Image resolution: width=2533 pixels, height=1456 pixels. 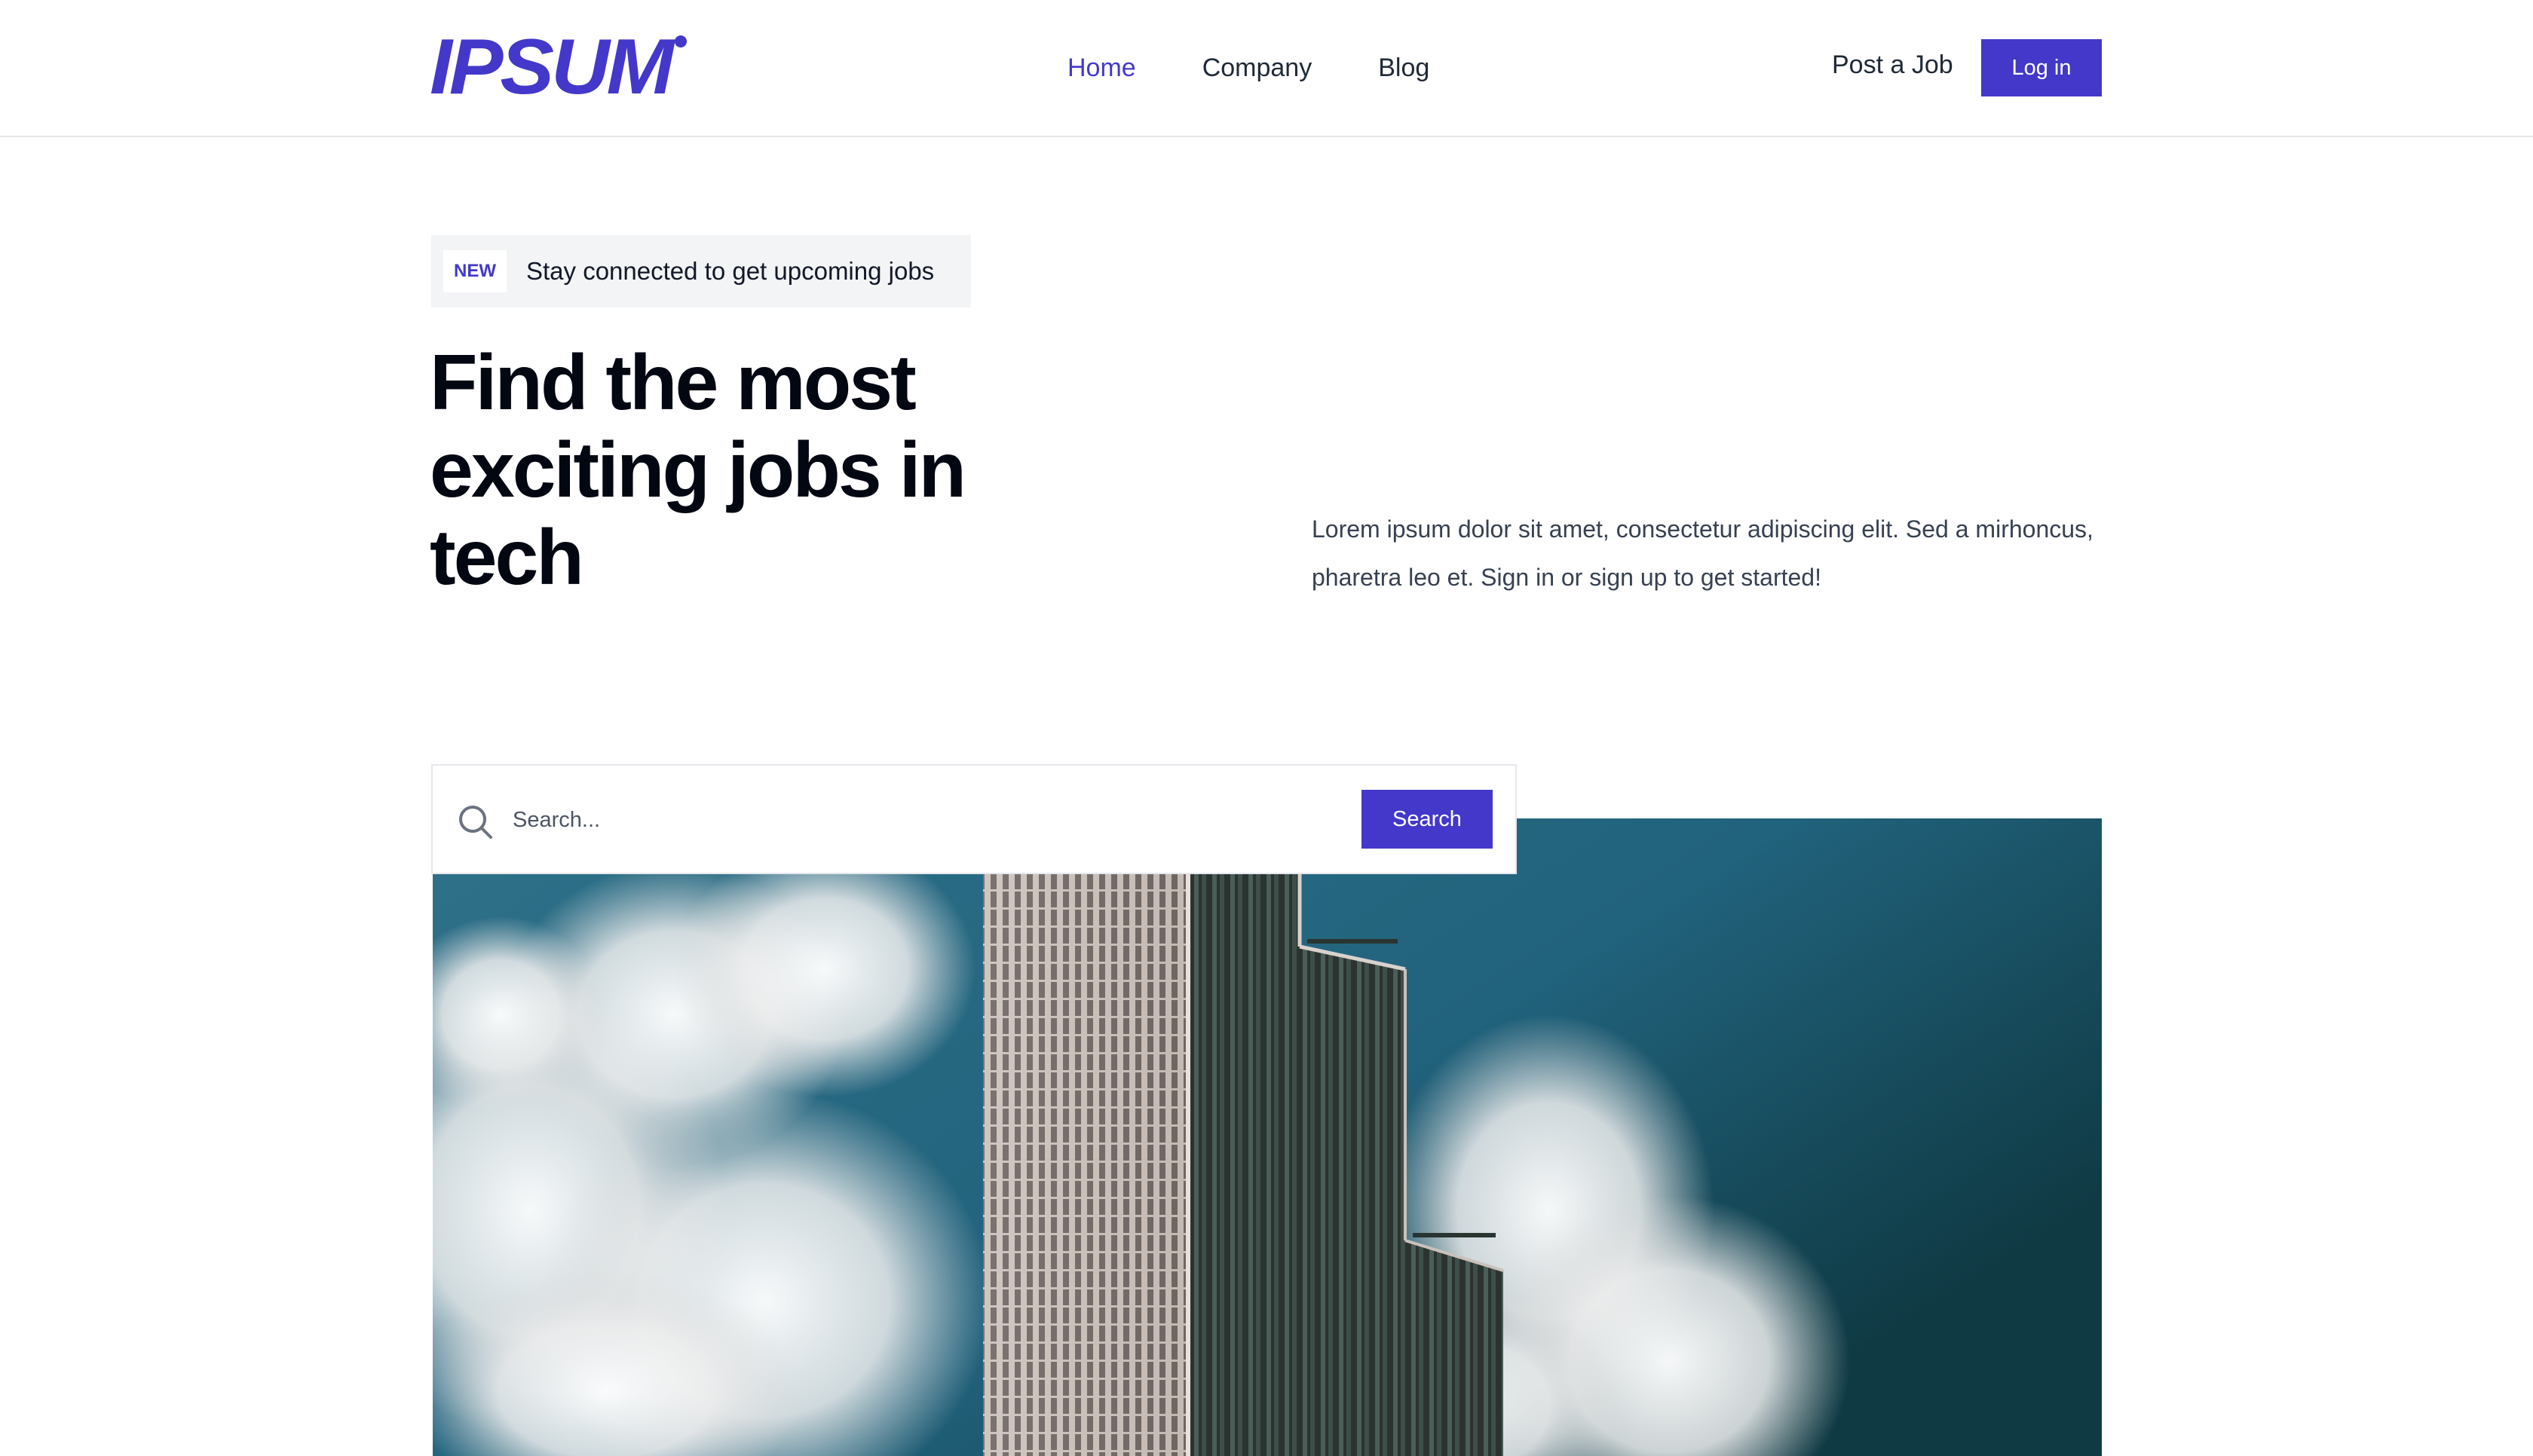 What do you see at coordinates (475, 271) in the screenshot?
I see `new-tag: NEW` at bounding box center [475, 271].